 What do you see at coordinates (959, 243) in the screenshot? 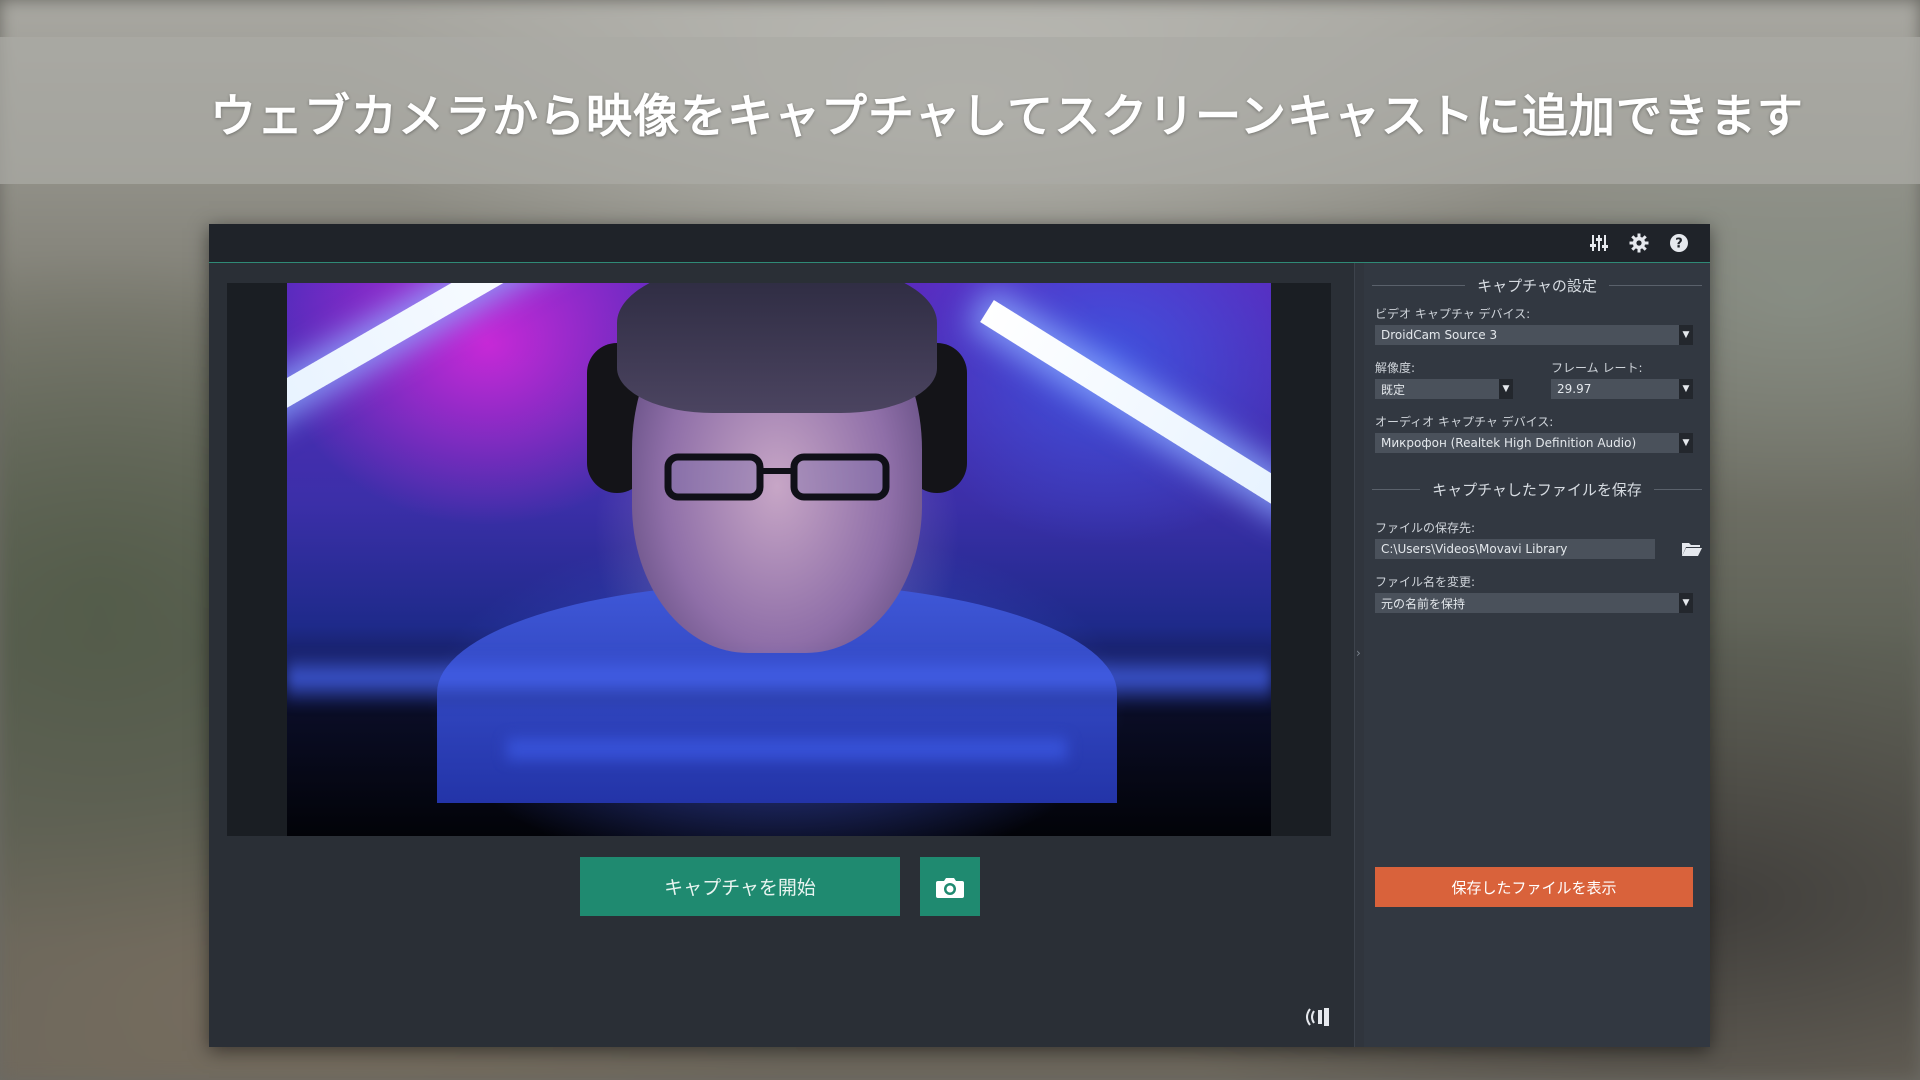
I see `title-bar: ?` at bounding box center [959, 243].